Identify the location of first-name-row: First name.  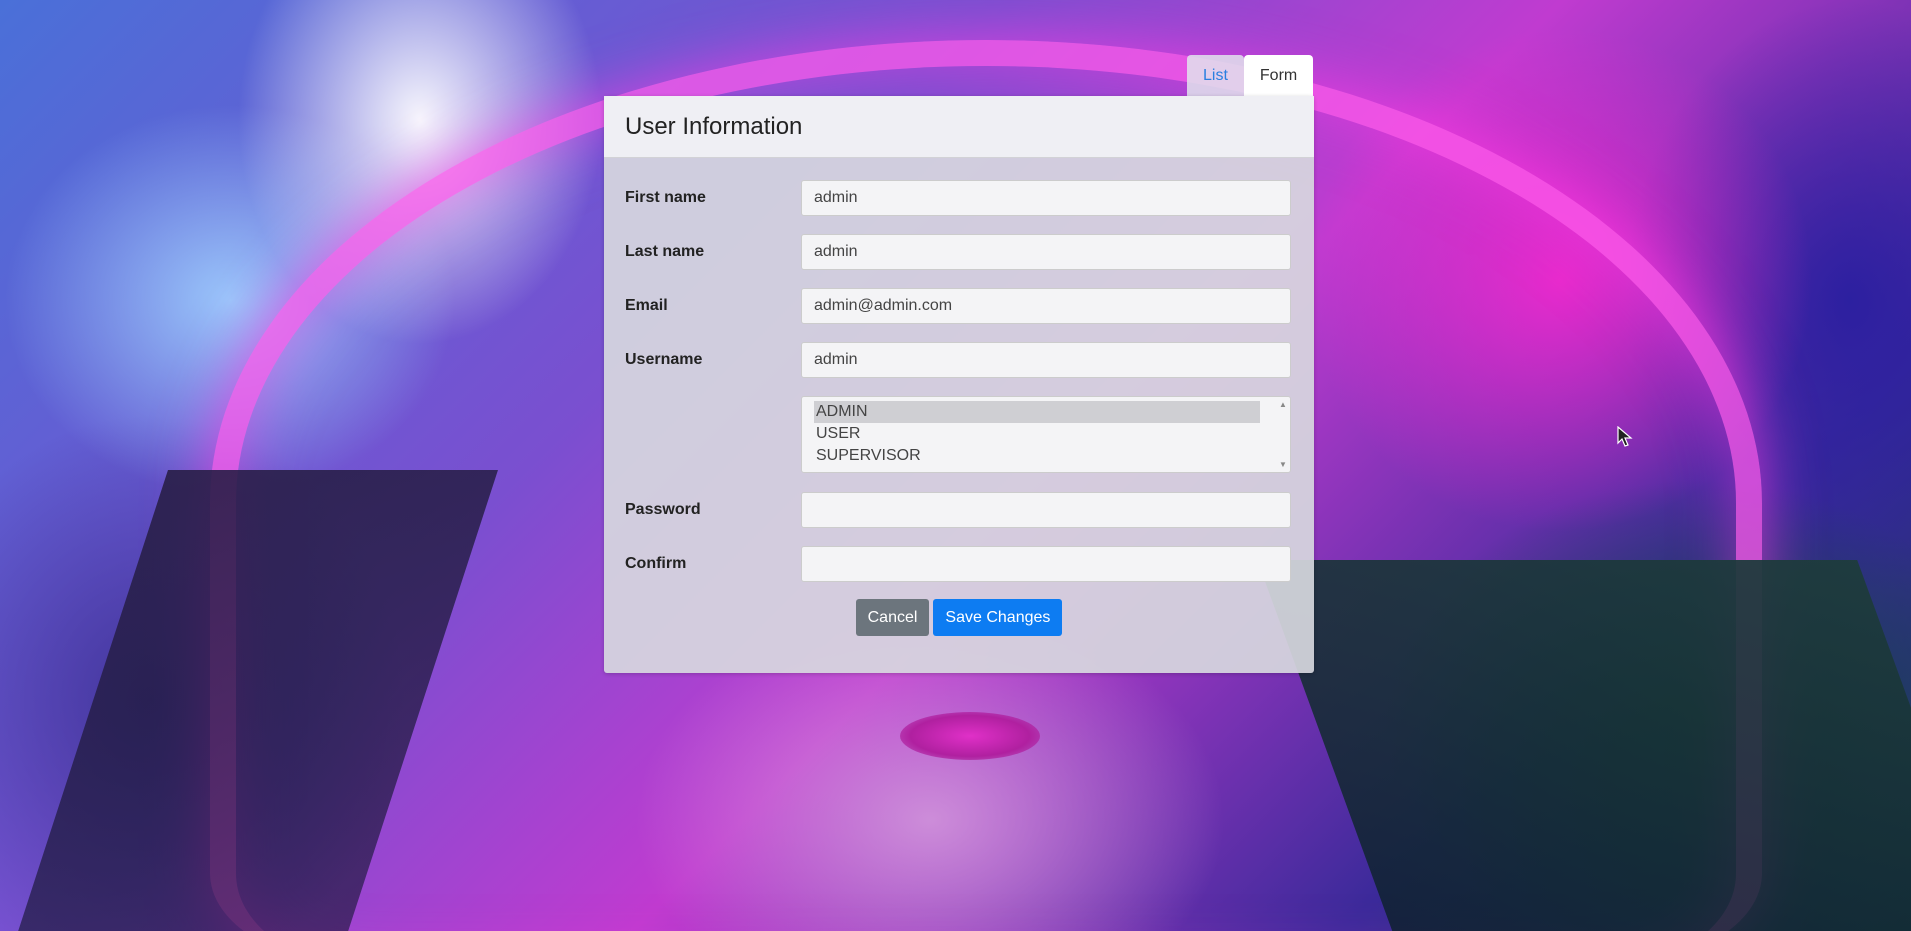
(959, 198).